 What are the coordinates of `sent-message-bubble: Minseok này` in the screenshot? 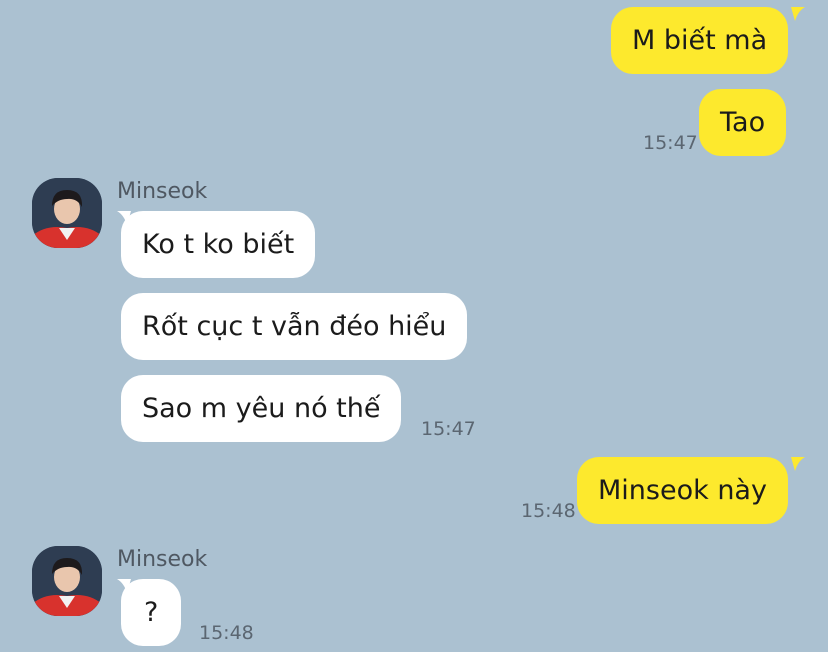 It's located at (682, 490).